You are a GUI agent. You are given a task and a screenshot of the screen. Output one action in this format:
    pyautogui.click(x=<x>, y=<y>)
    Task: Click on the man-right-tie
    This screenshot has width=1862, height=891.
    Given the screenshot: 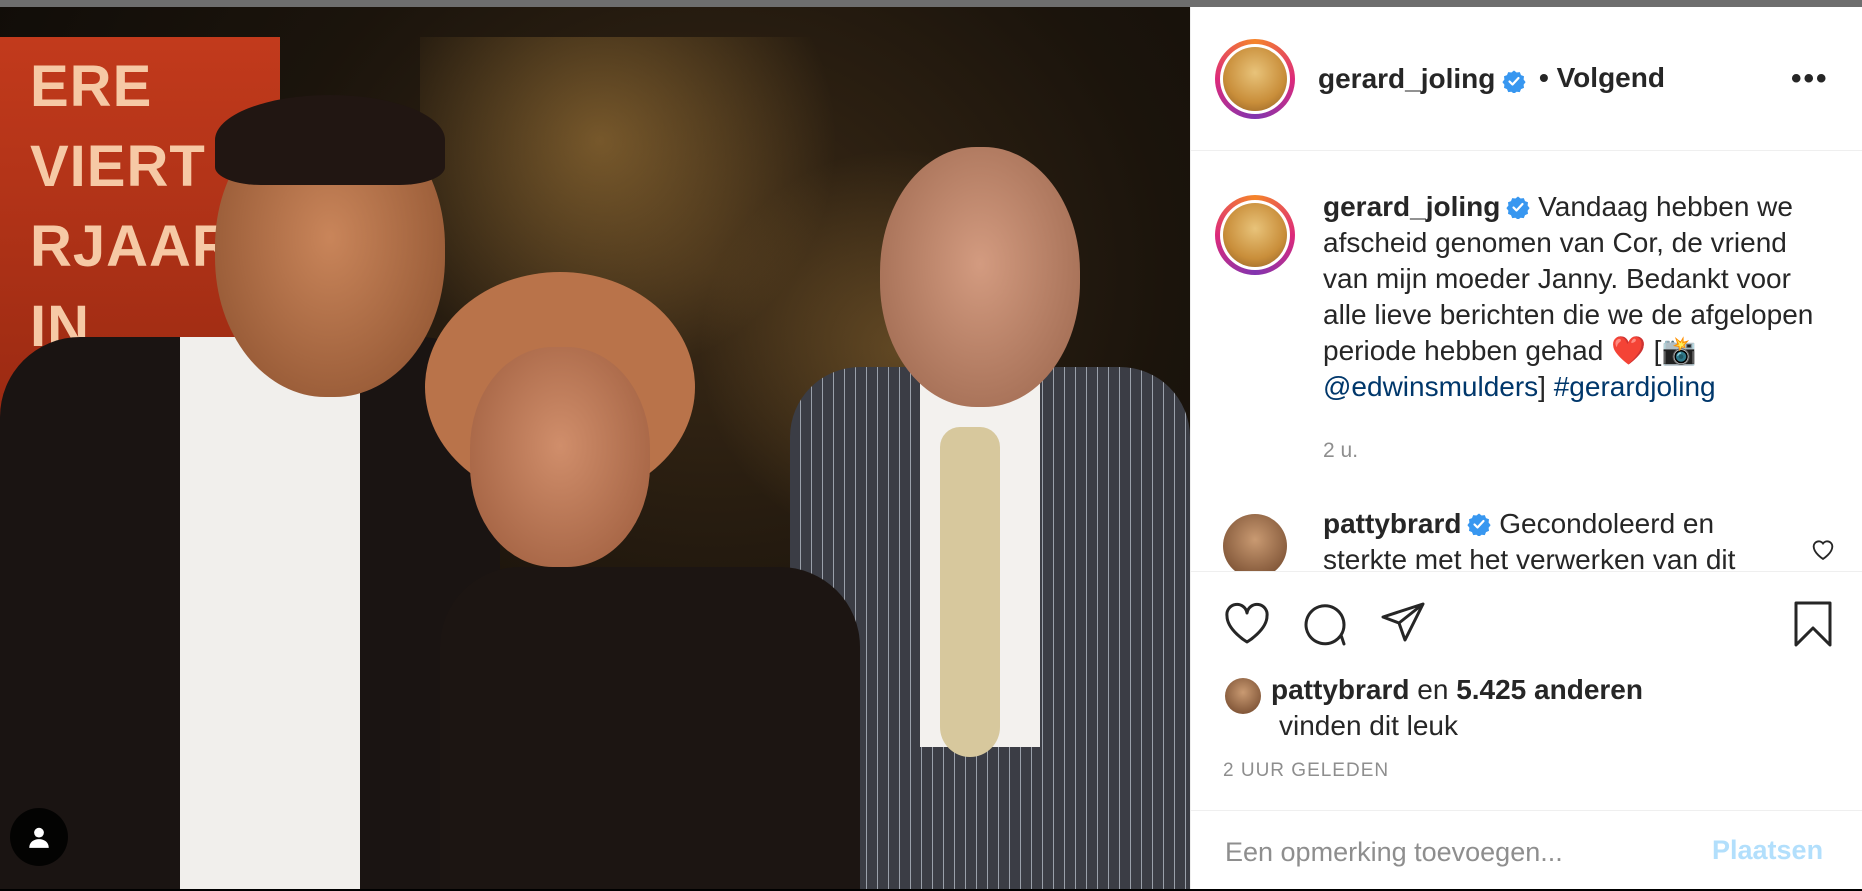 What is the action you would take?
    pyautogui.click(x=970, y=592)
    